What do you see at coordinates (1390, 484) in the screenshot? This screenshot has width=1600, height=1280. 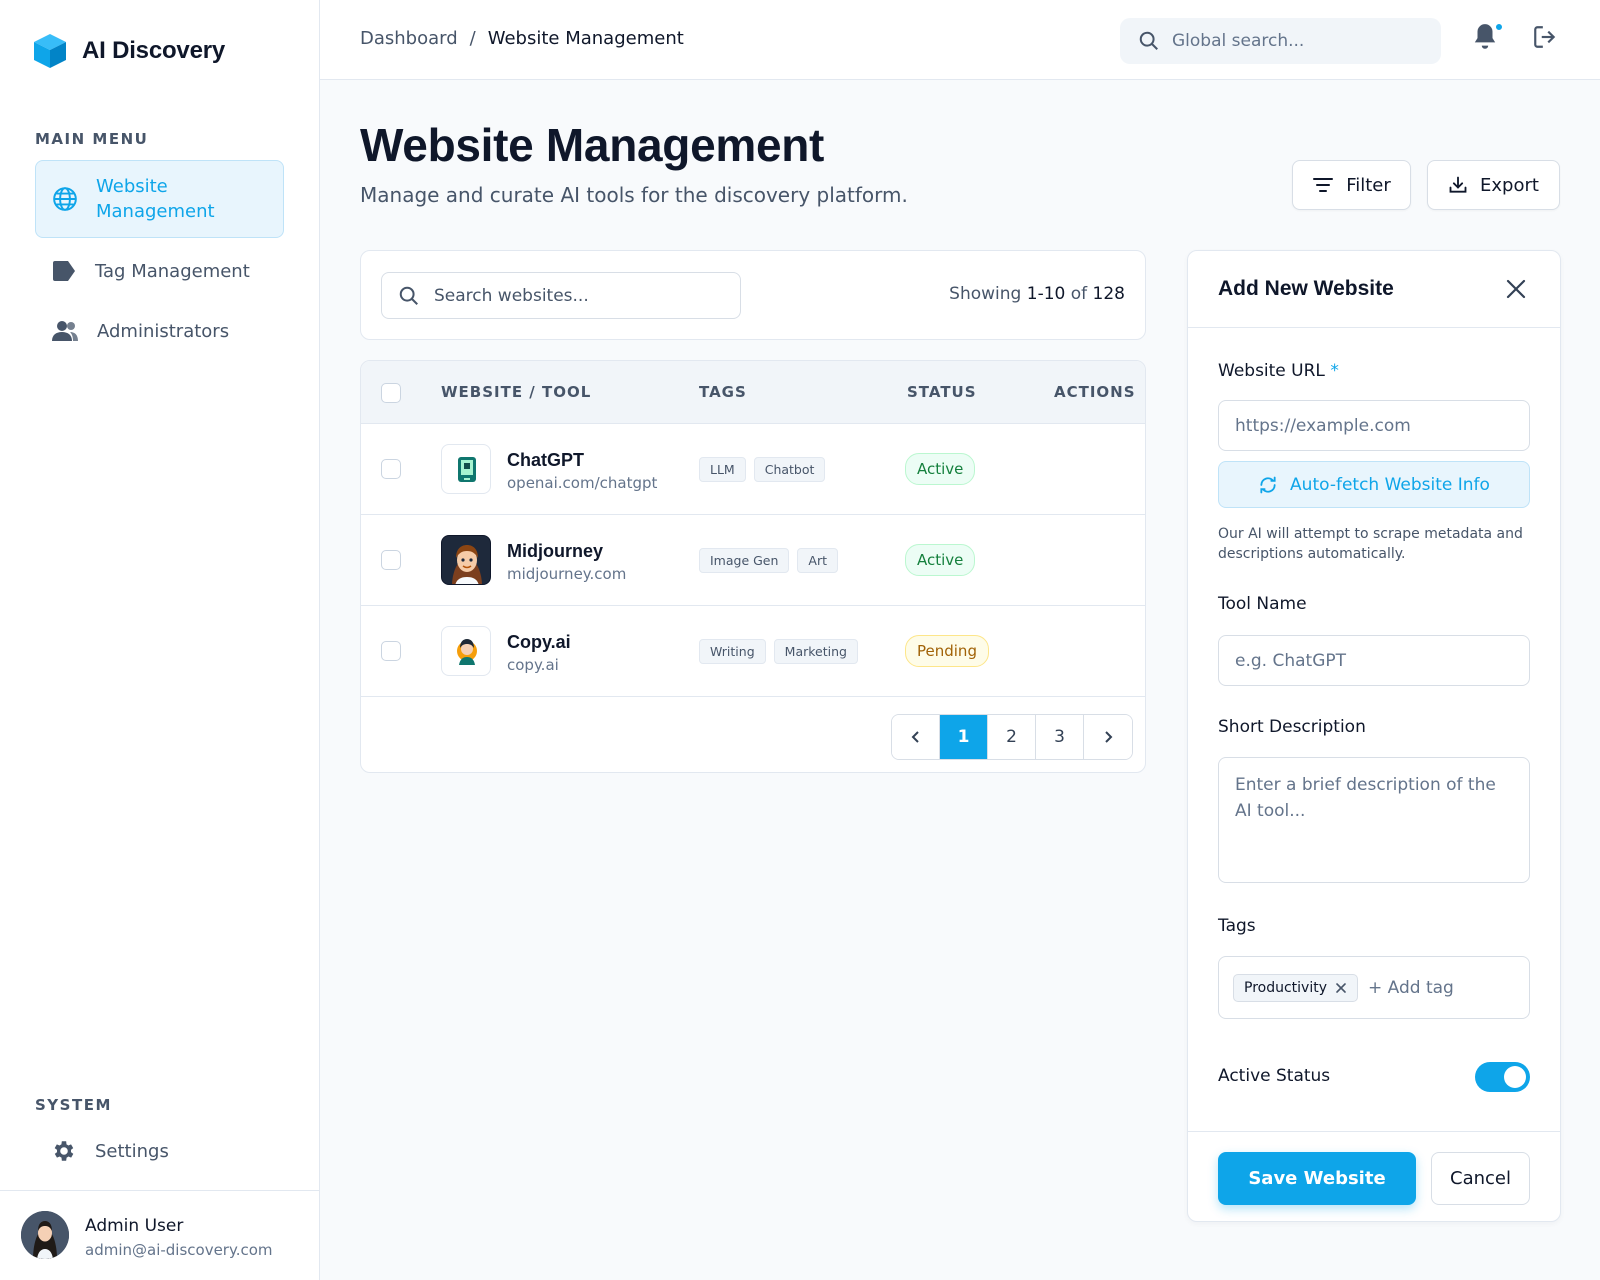 I see `auto-fetch-label: Auto-fetch Website Info` at bounding box center [1390, 484].